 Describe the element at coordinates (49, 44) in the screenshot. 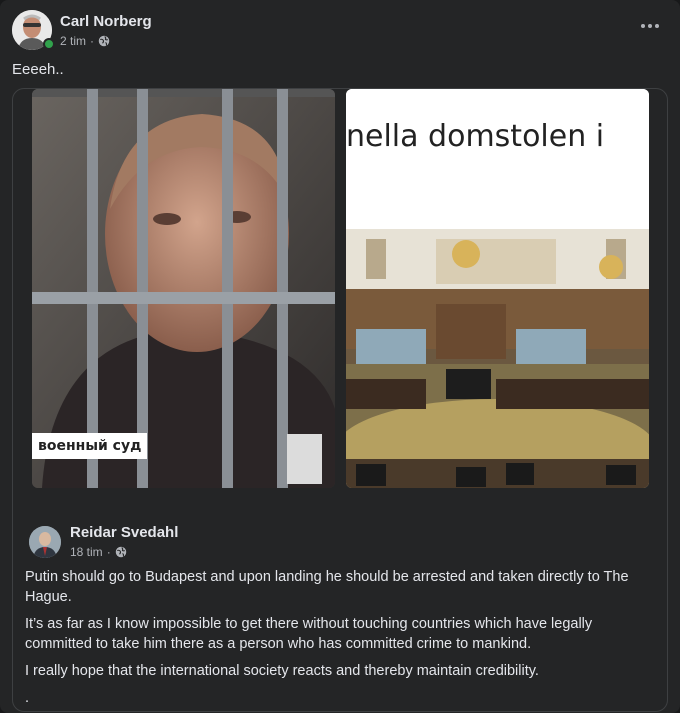

I see `online-status-dot` at that location.